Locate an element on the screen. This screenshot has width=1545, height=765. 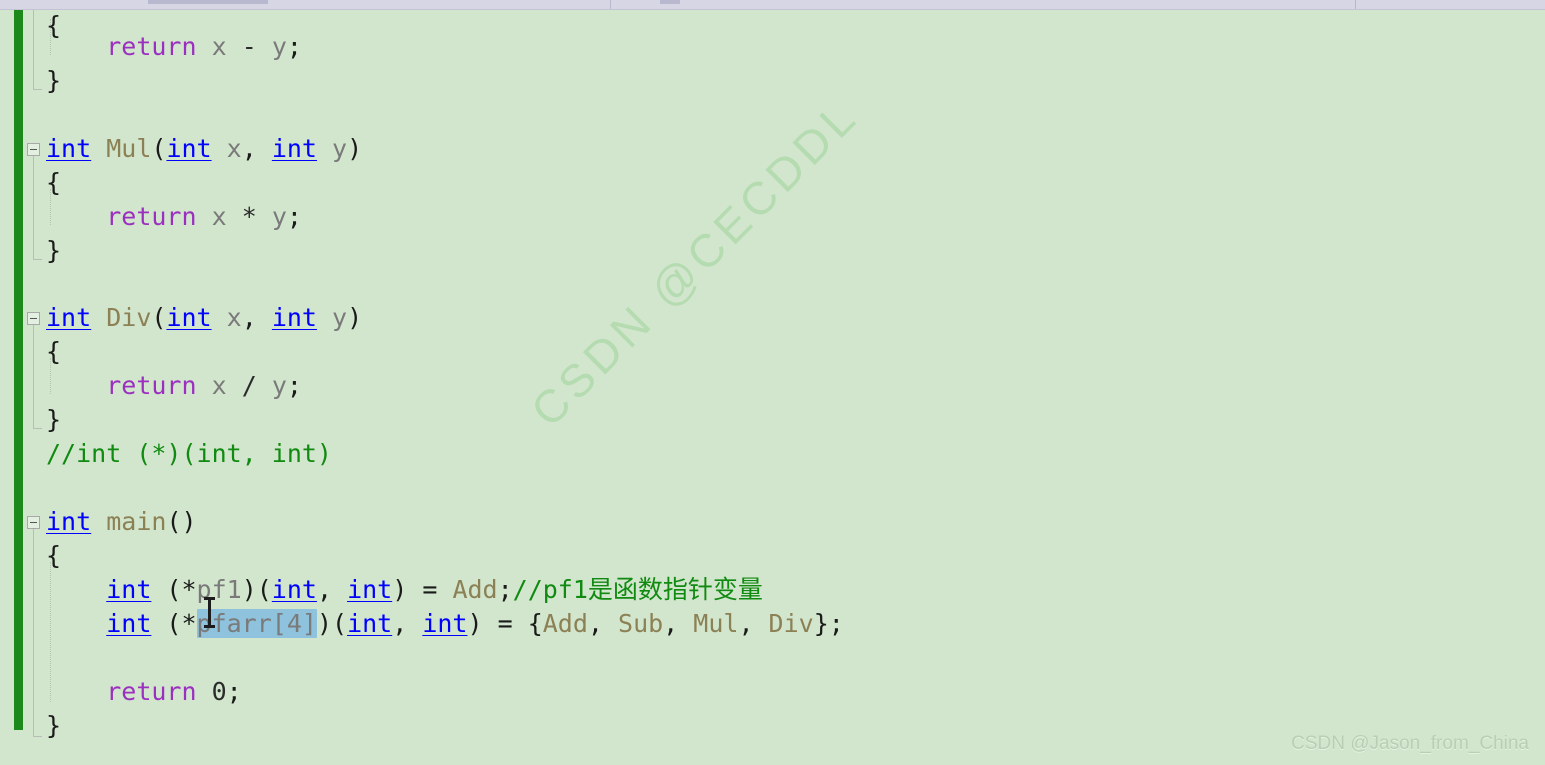
code-line-text: int main() is located at coordinates (121, 522).